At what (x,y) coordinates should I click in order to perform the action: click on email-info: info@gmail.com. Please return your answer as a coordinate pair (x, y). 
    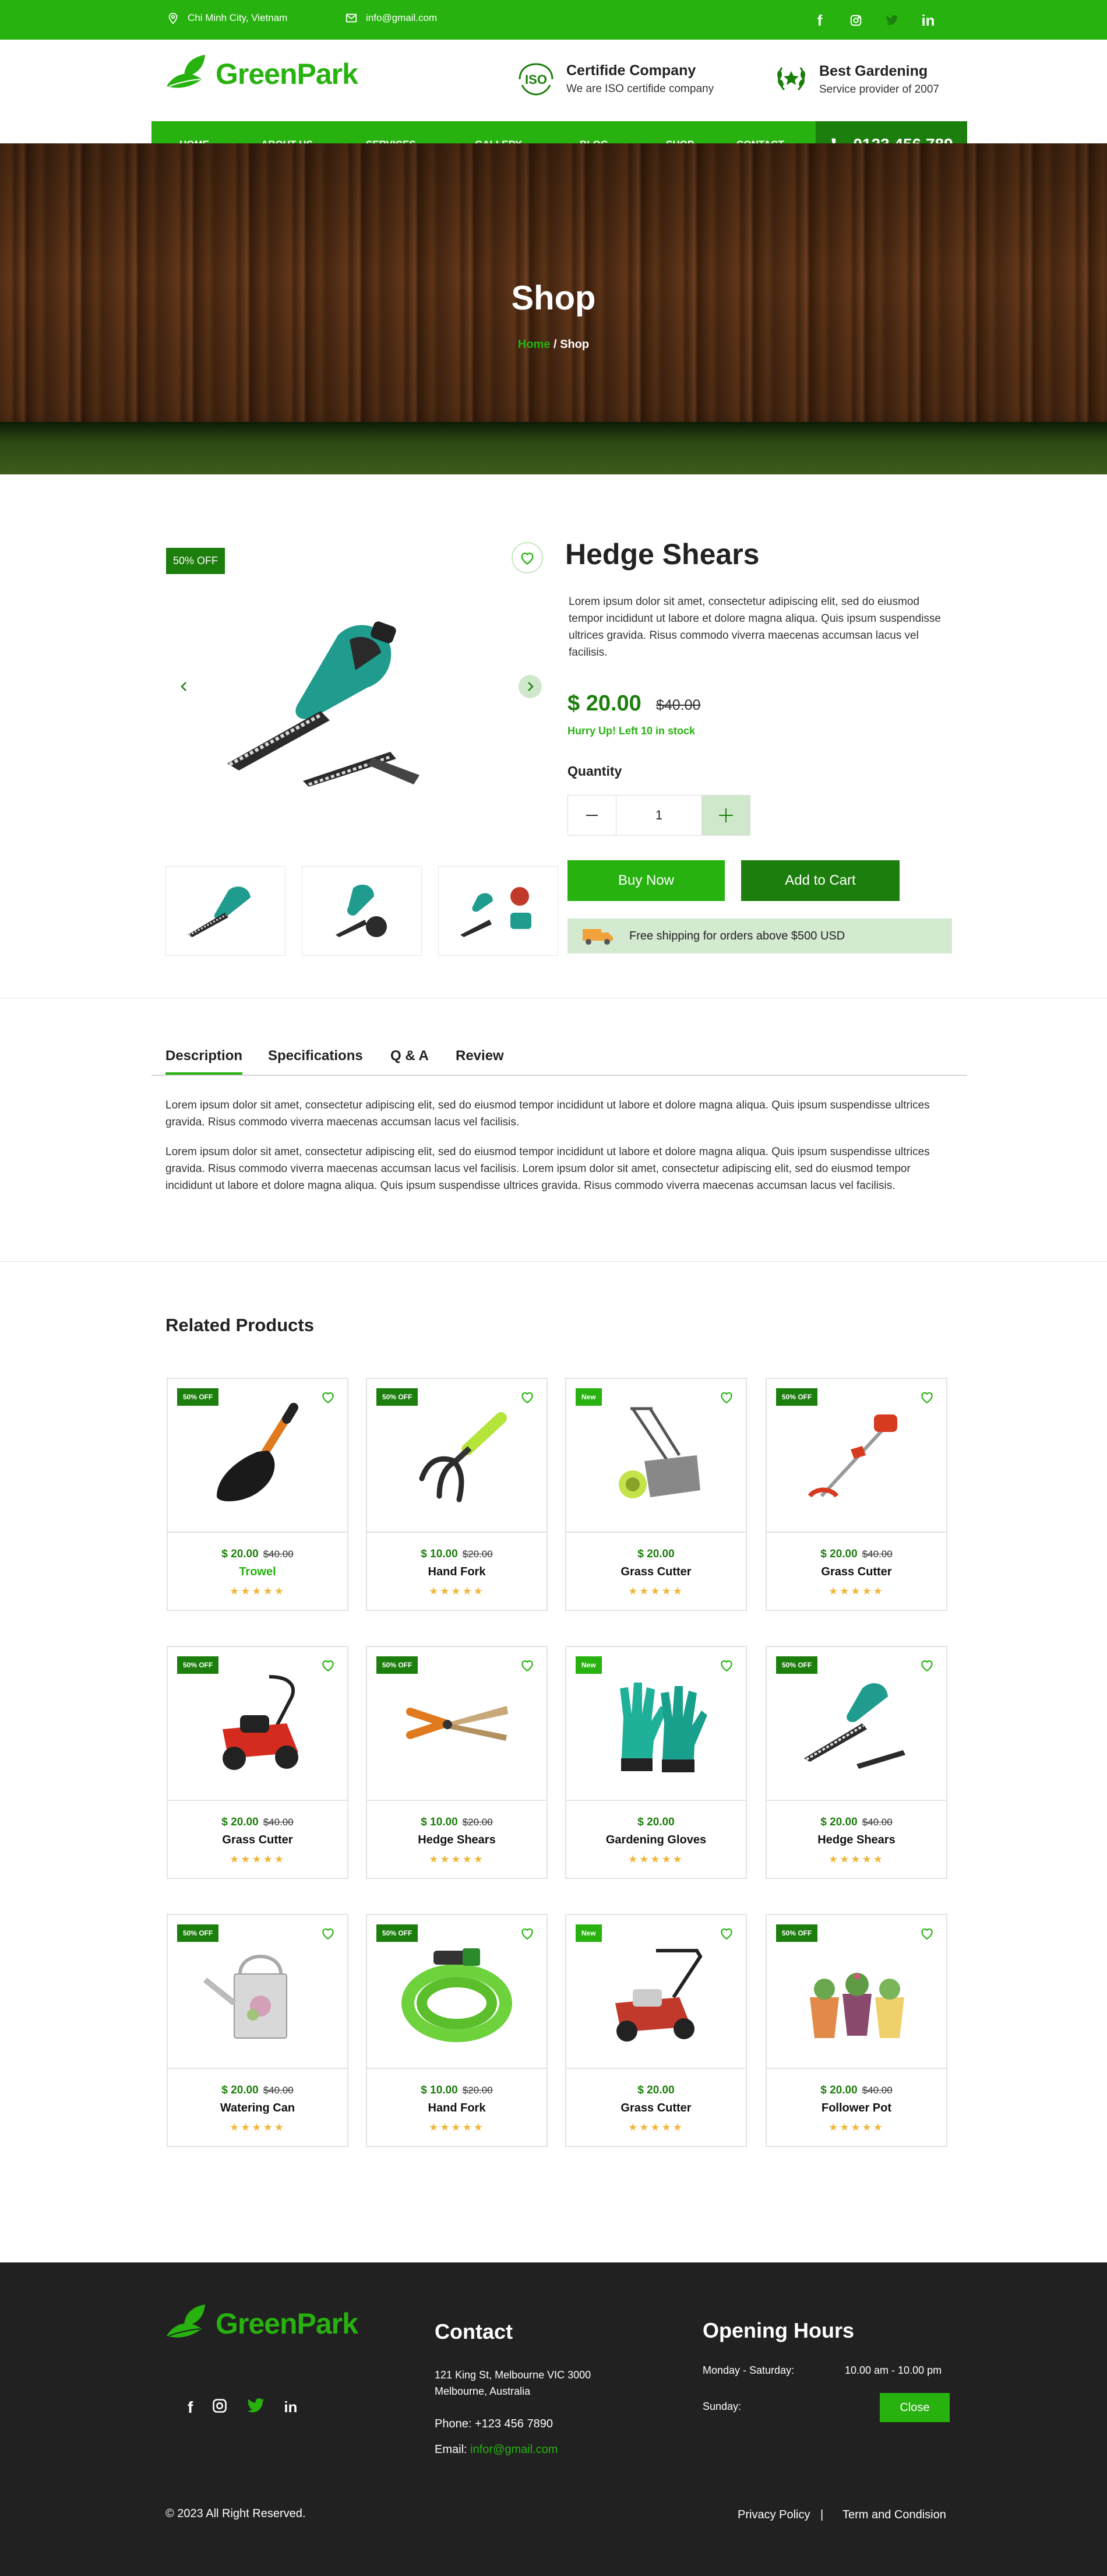
    Looking at the image, I should click on (391, 18).